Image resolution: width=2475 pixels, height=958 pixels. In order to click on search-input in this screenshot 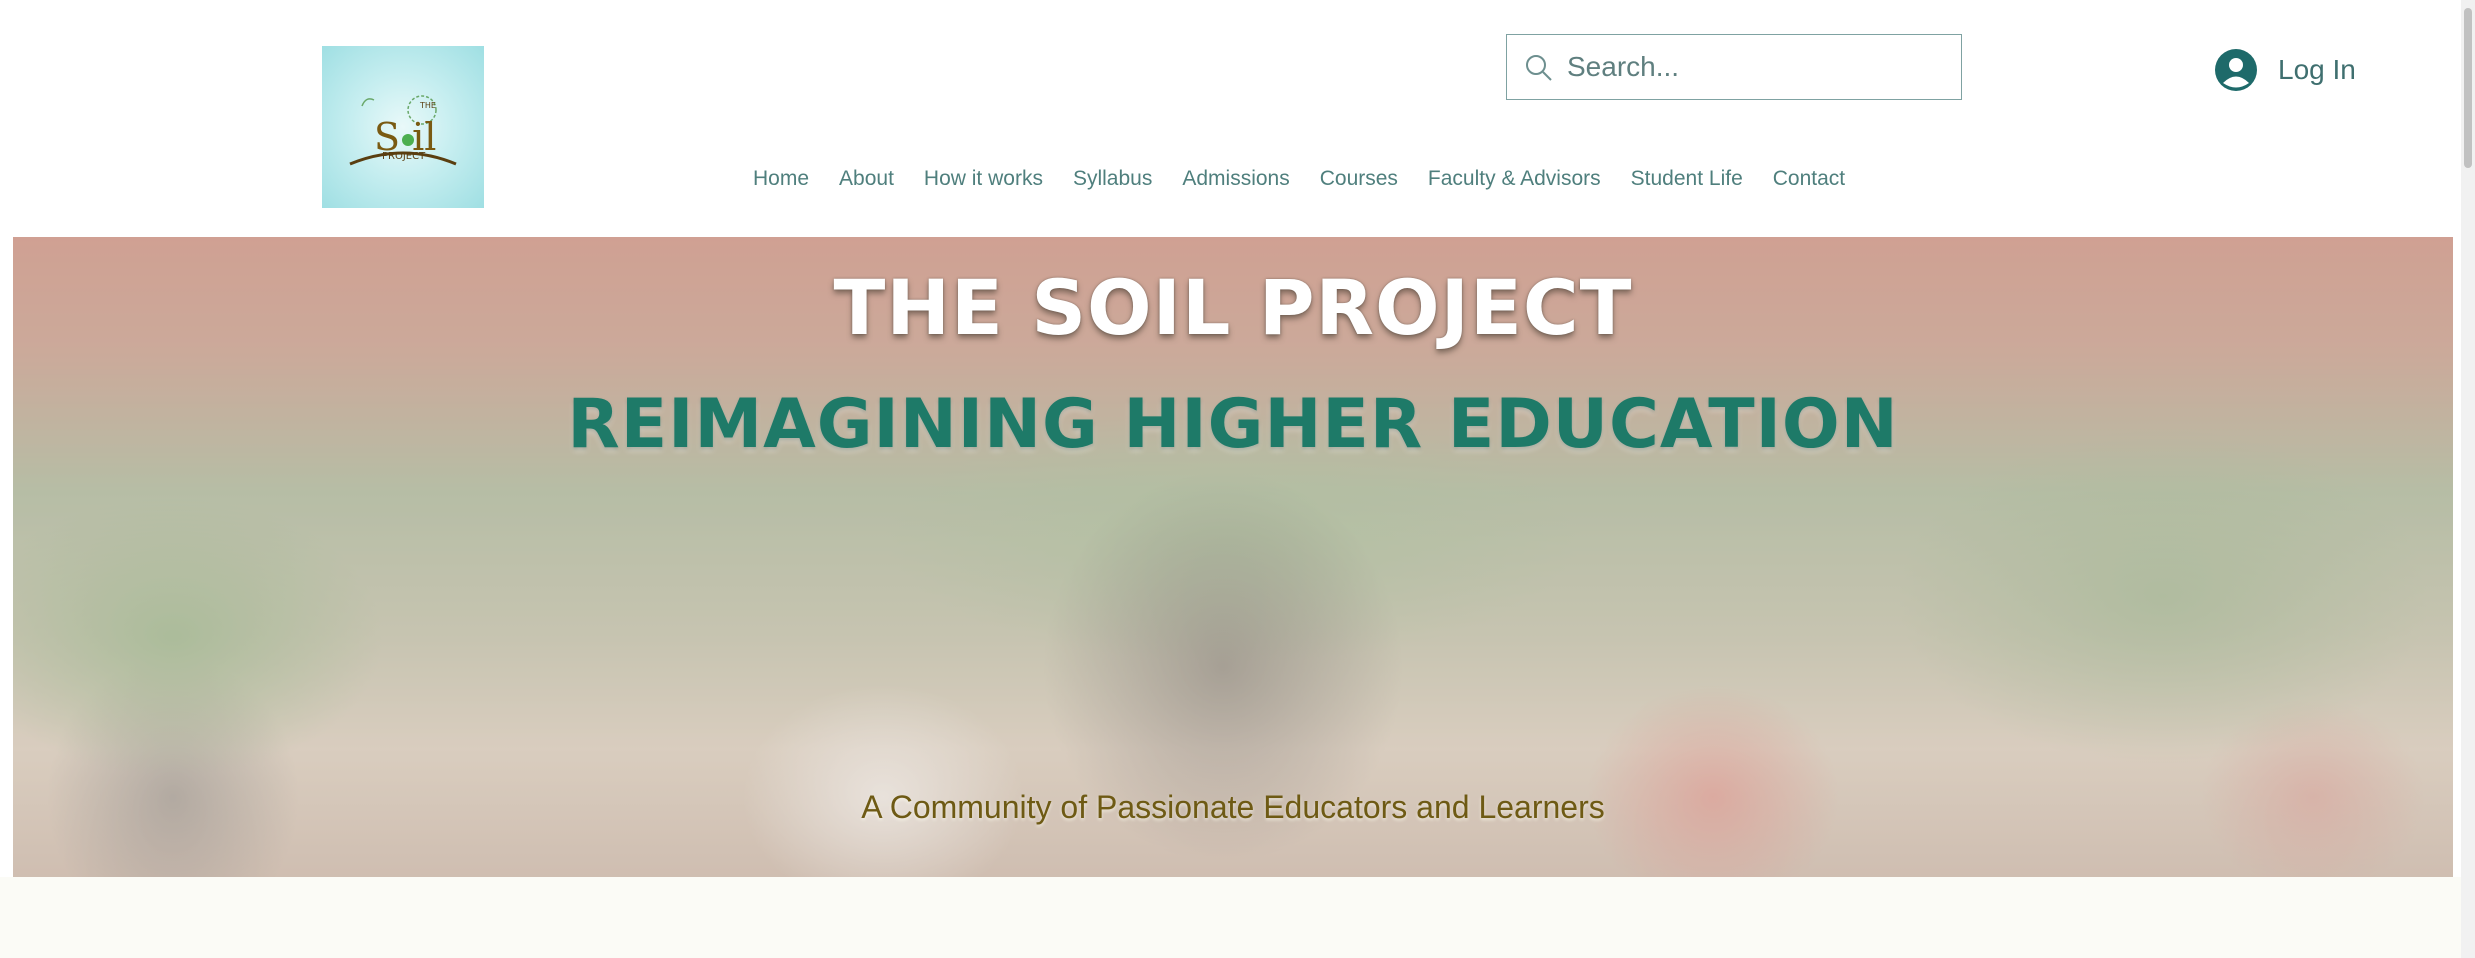, I will do `click(1757, 66)`.